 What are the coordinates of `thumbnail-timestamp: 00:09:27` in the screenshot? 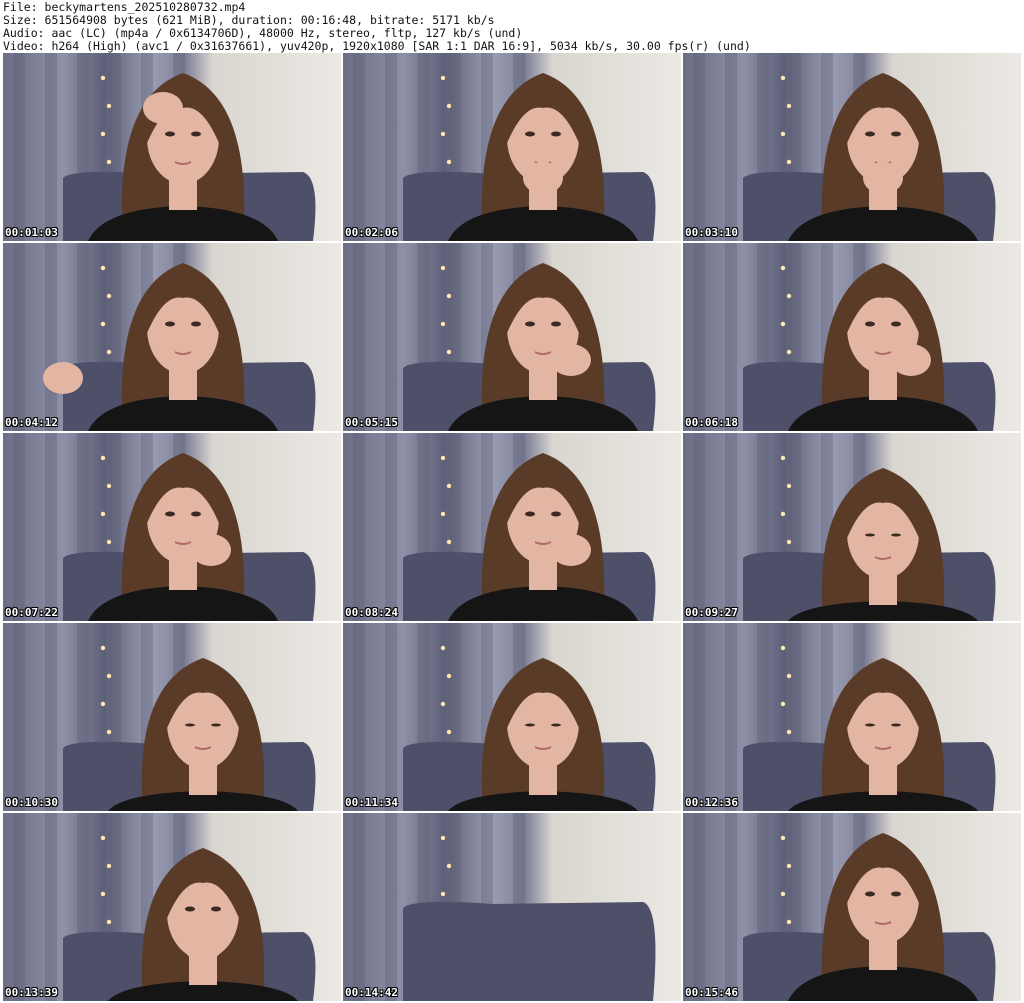 It's located at (711, 612).